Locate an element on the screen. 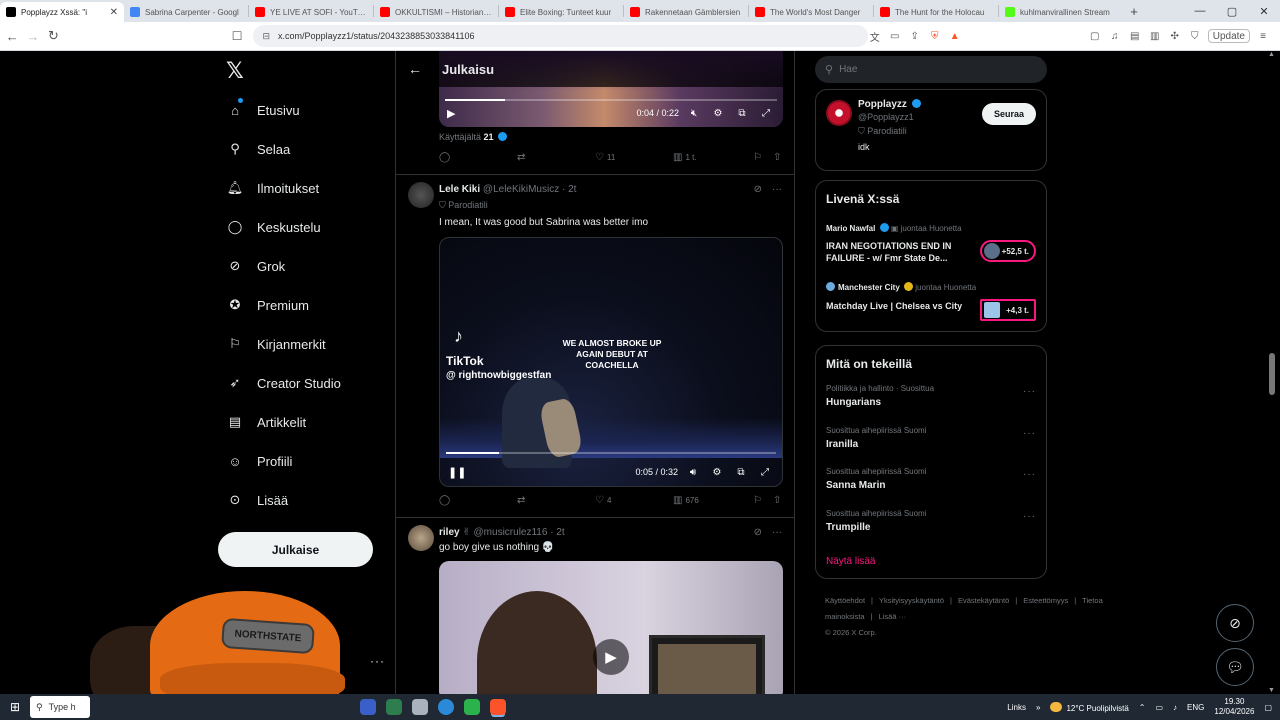 This screenshot has height=720, width=1280. reload-icon: ↻ is located at coordinates (53, 36).